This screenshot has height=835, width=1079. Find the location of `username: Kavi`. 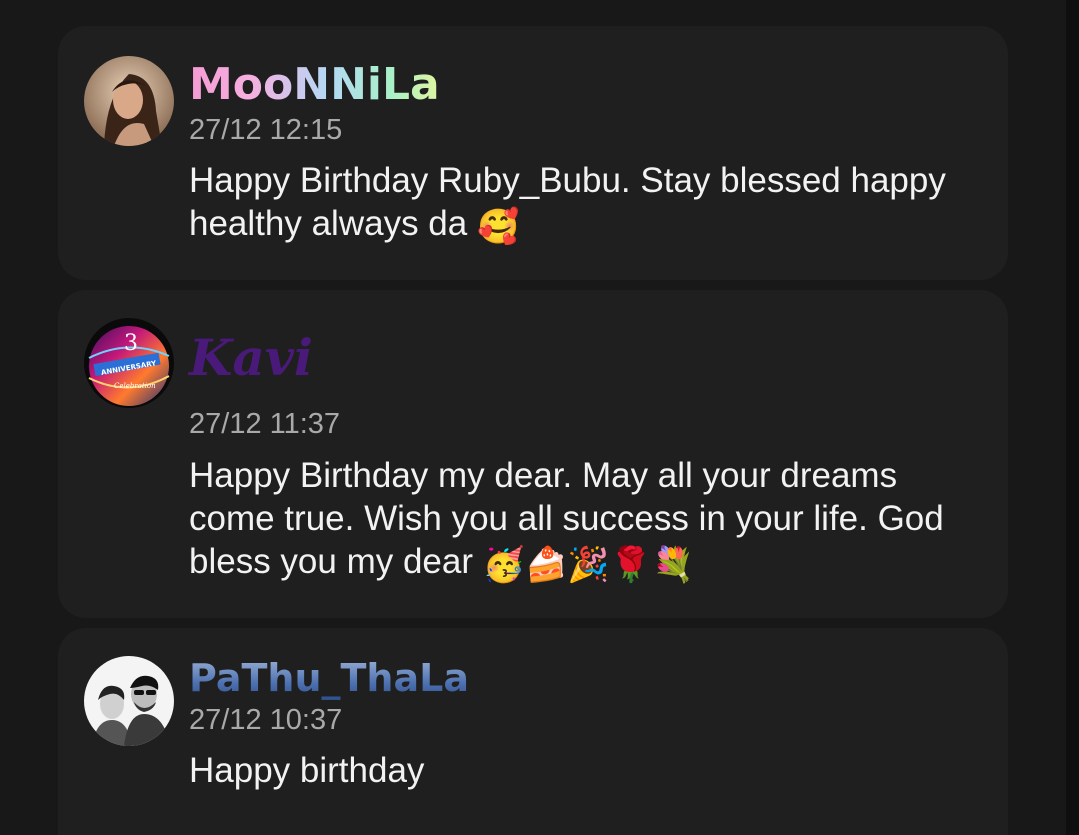

username: Kavi is located at coordinates (251, 357).